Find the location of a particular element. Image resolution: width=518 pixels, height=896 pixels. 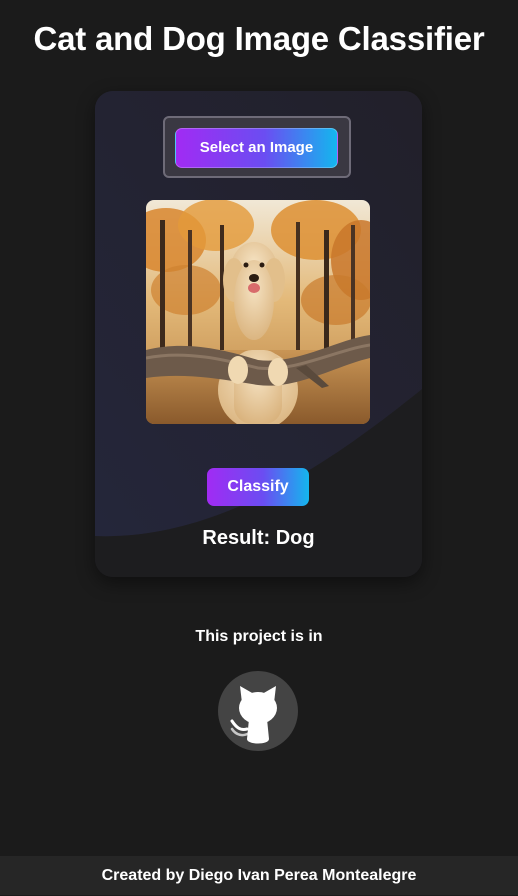

dog-photo is located at coordinates (258, 312).